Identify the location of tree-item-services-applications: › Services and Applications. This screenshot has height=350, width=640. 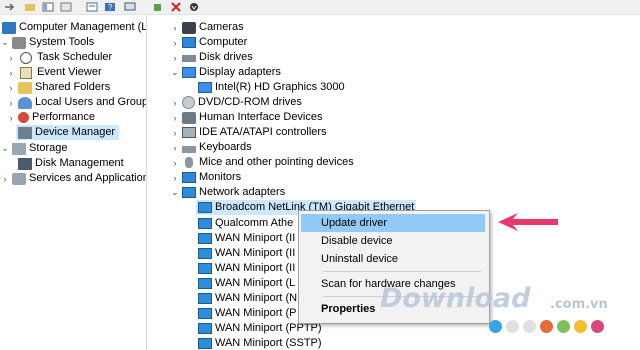
(73, 178).